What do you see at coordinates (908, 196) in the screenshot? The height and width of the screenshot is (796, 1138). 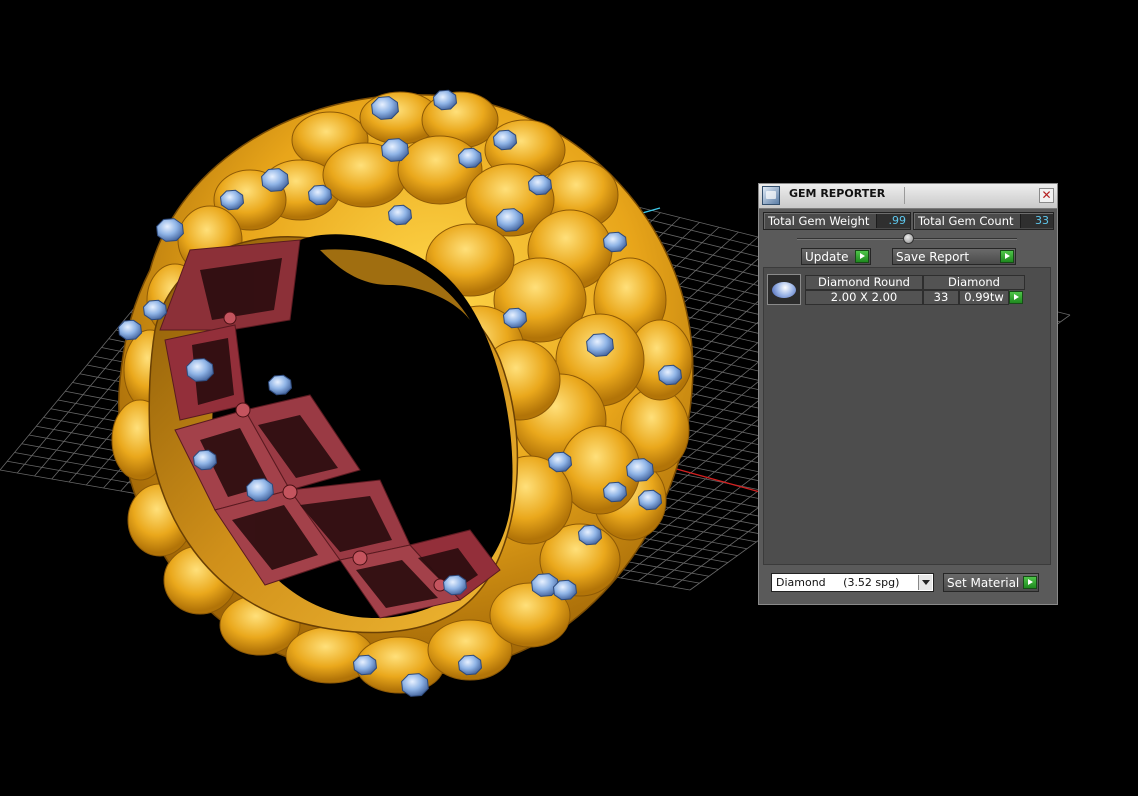 I see `title-bar: GEM REPORTER ✕` at bounding box center [908, 196].